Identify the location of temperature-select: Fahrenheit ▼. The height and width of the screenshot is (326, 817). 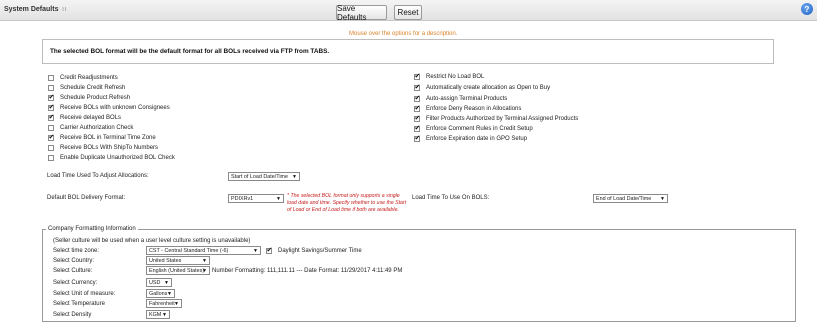
(164, 303).